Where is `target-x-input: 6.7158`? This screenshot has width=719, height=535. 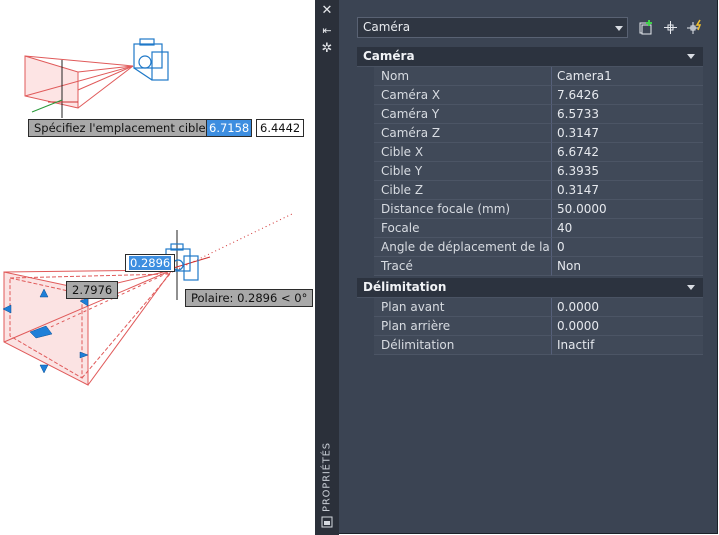 target-x-input: 6.7158 is located at coordinates (229, 128).